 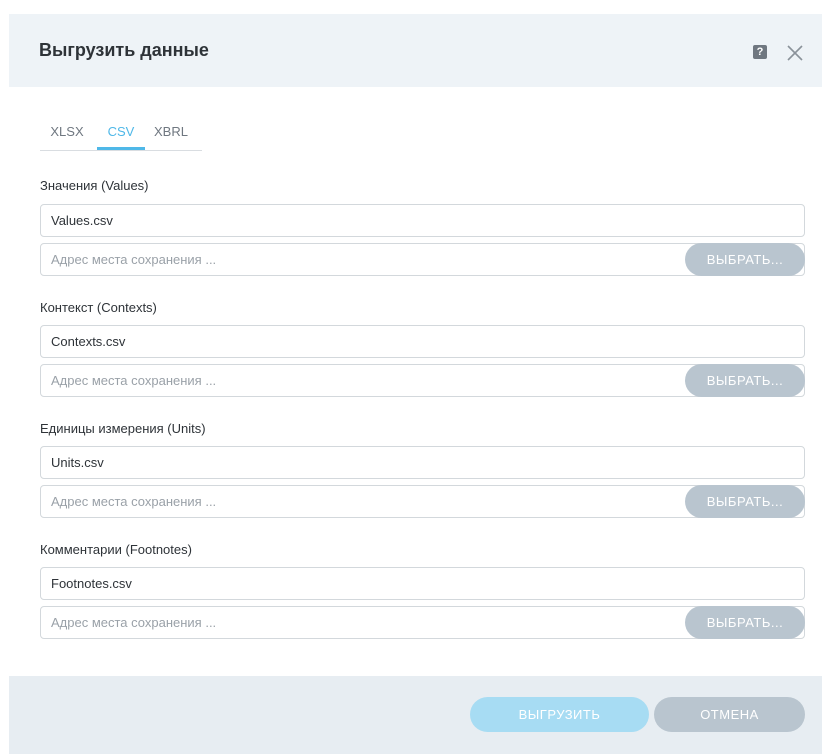 I want to click on tab-xlsx: XLSX, so click(x=67, y=137).